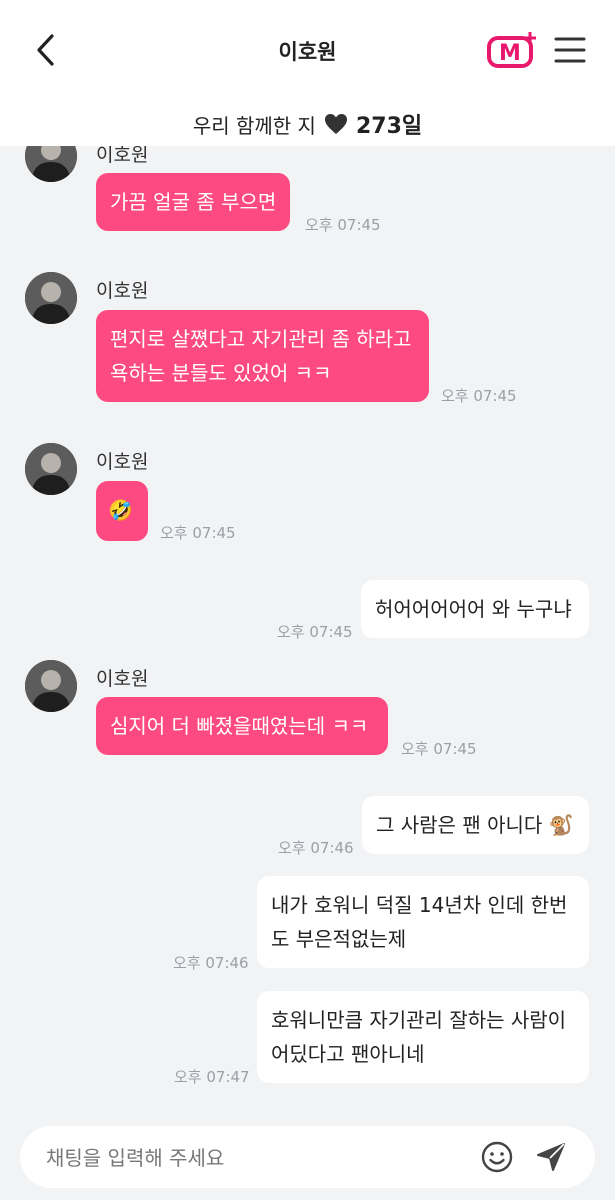 This screenshot has width=615, height=1200. I want to click on days-together-bar: 우리 함께한 지 273일, so click(307, 123).